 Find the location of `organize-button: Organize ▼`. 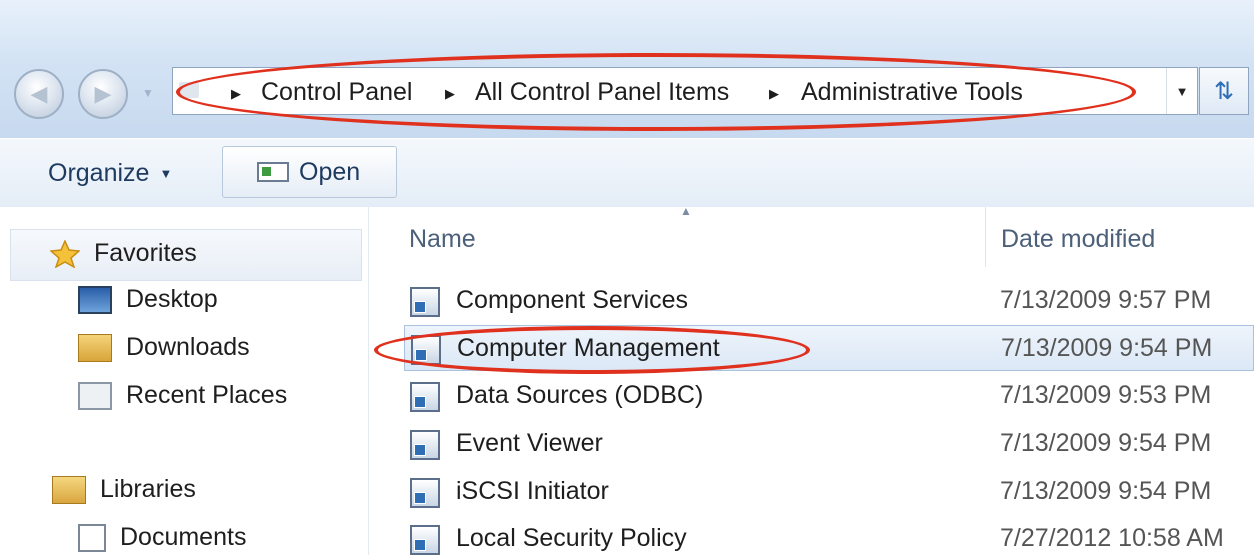

organize-button: Organize ▼ is located at coordinates (110, 173).